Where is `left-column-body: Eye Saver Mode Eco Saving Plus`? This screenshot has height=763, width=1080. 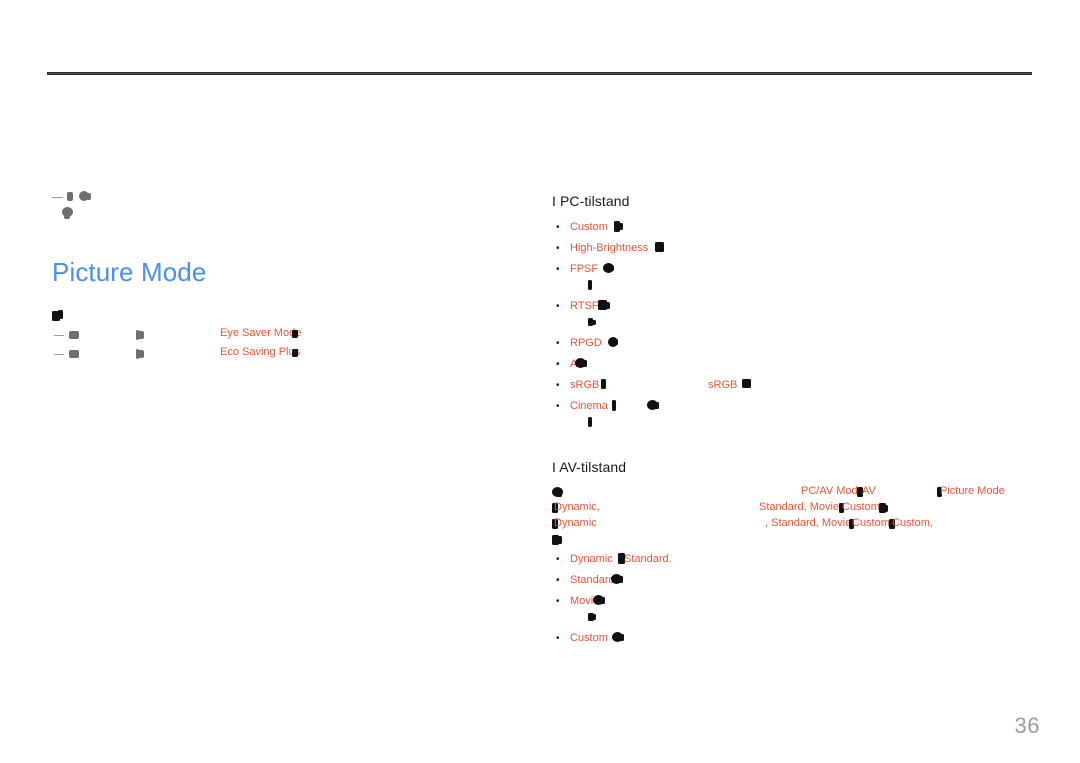 left-column-body: Eye Saver Mode Eco Saving Plus is located at coordinates (277, 336).